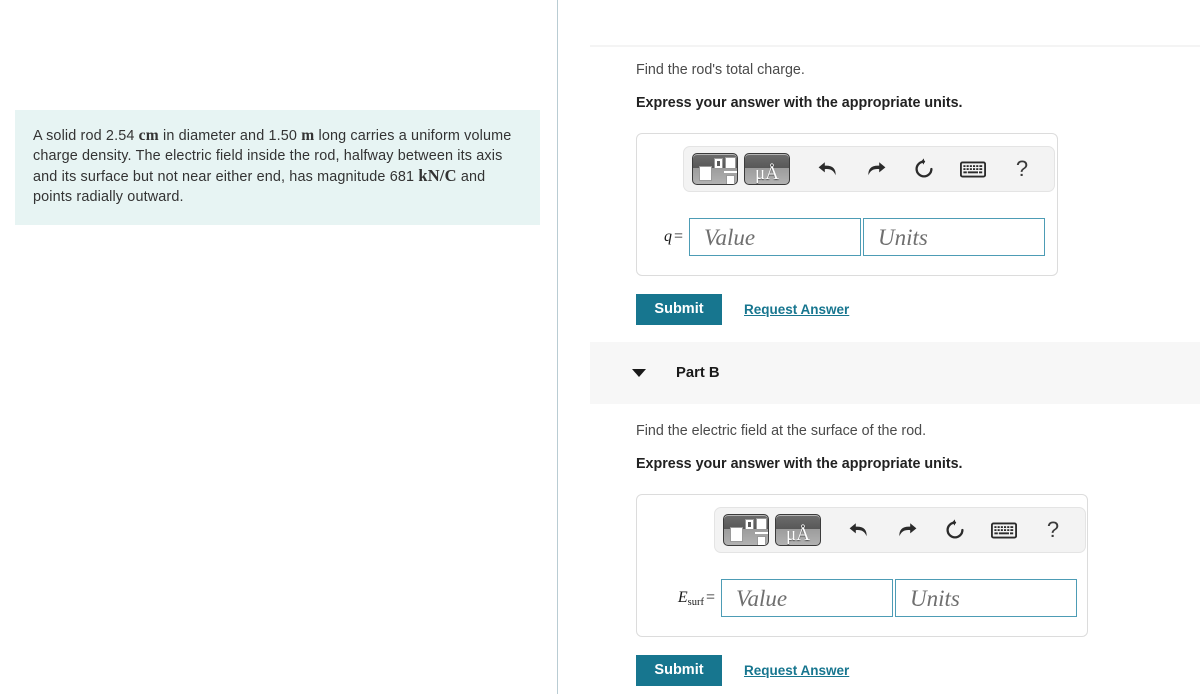 The width and height of the screenshot is (1200, 694). What do you see at coordinates (895, 373) in the screenshot?
I see `part-b-header: Part B` at bounding box center [895, 373].